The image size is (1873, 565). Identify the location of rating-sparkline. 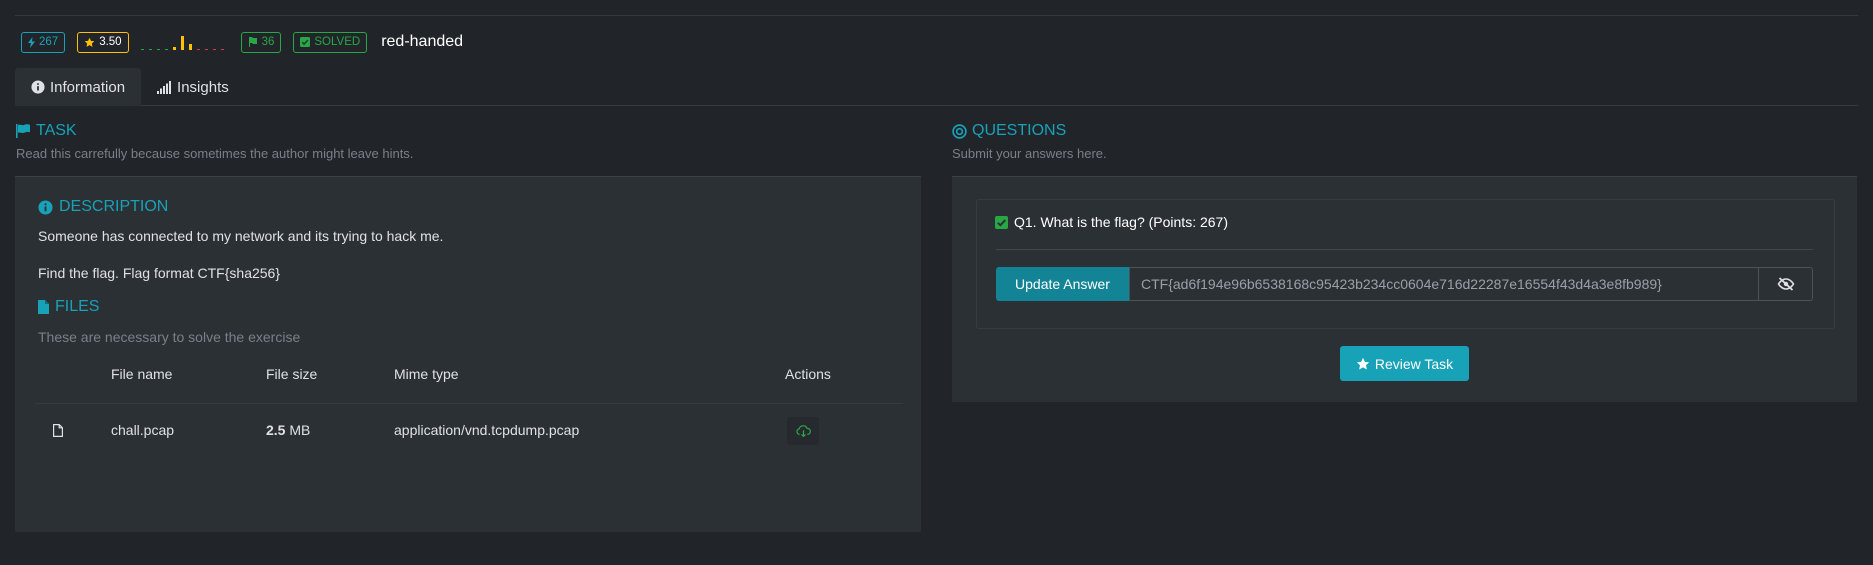
(184, 41).